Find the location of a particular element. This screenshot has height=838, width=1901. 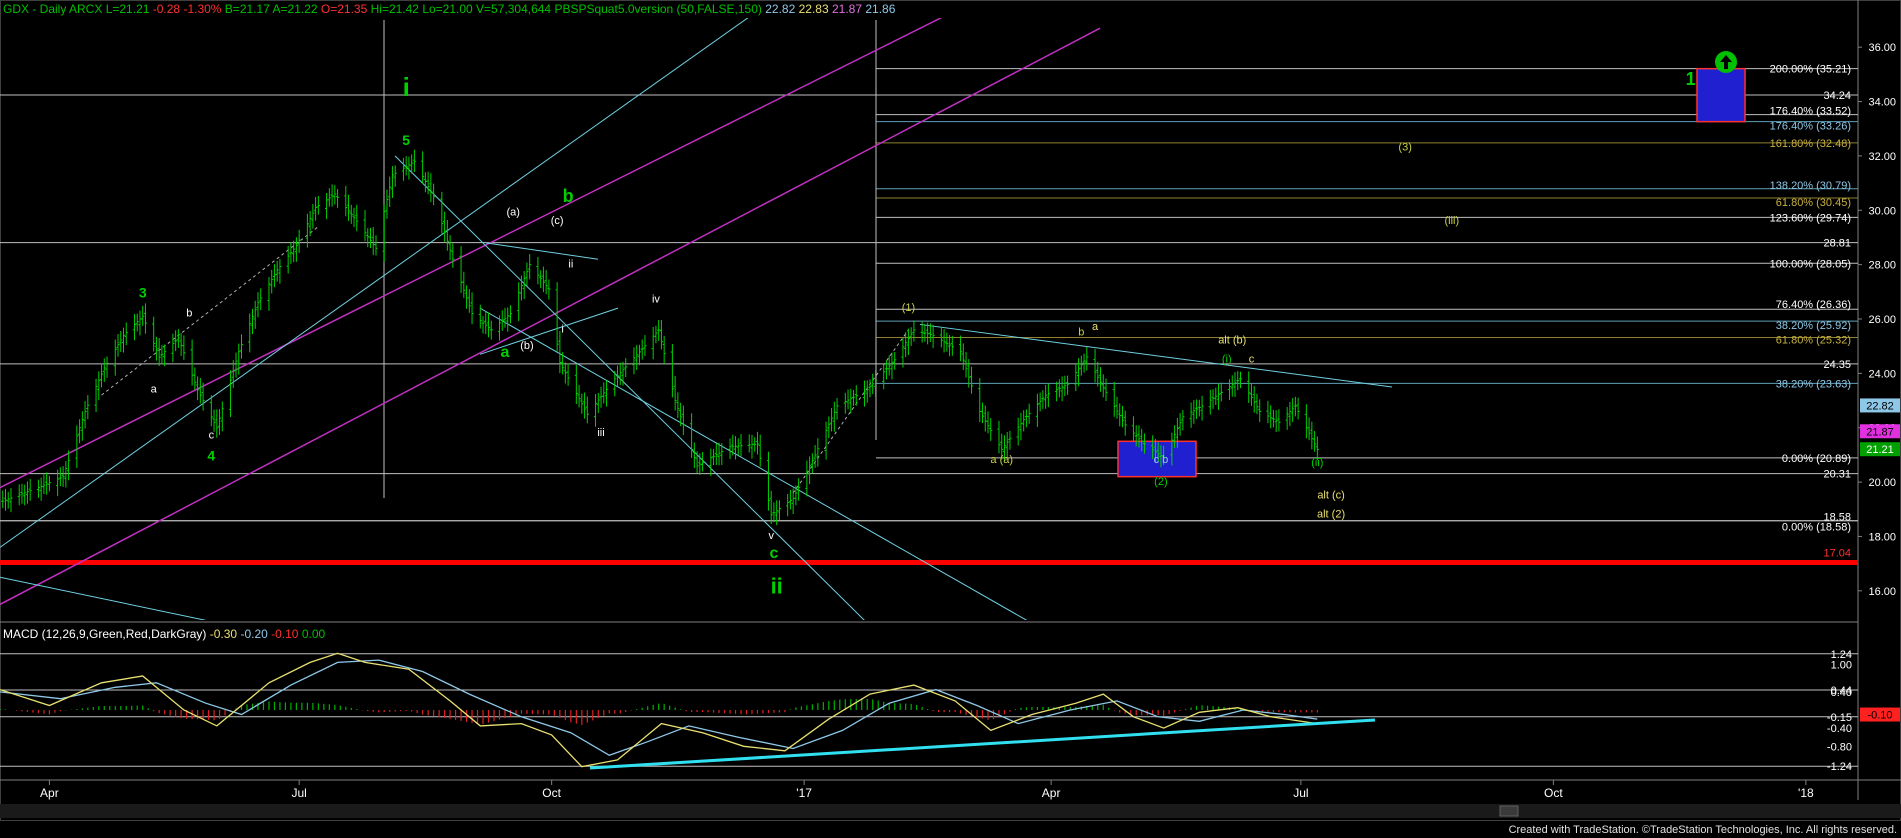

price-tick-label: 28.00 is located at coordinates (1882, 266).